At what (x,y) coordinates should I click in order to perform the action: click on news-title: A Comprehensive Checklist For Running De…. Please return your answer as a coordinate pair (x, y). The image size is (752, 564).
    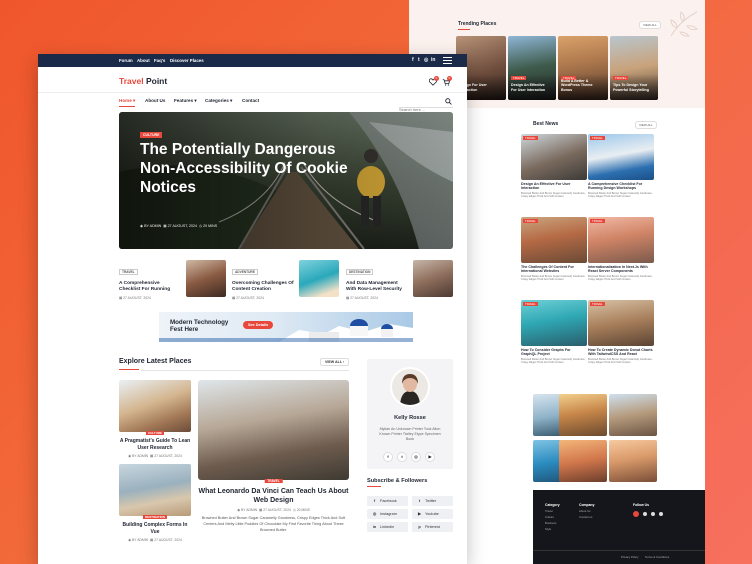
    Looking at the image, I should click on (615, 186).